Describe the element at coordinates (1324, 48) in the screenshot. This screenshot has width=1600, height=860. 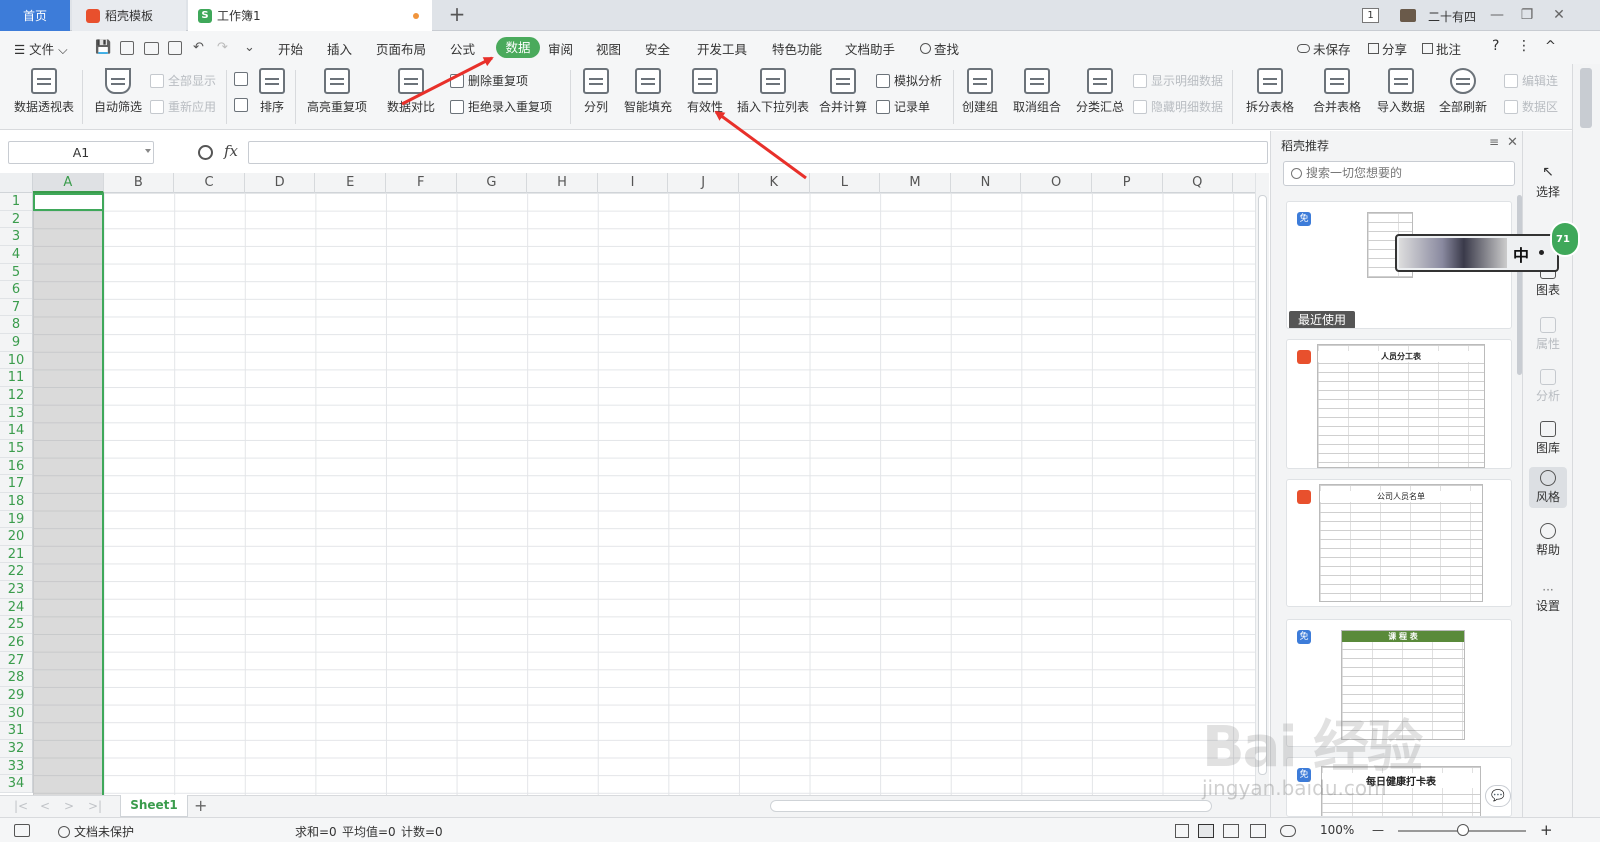
I see `cloud-save-status: 未保存` at that location.